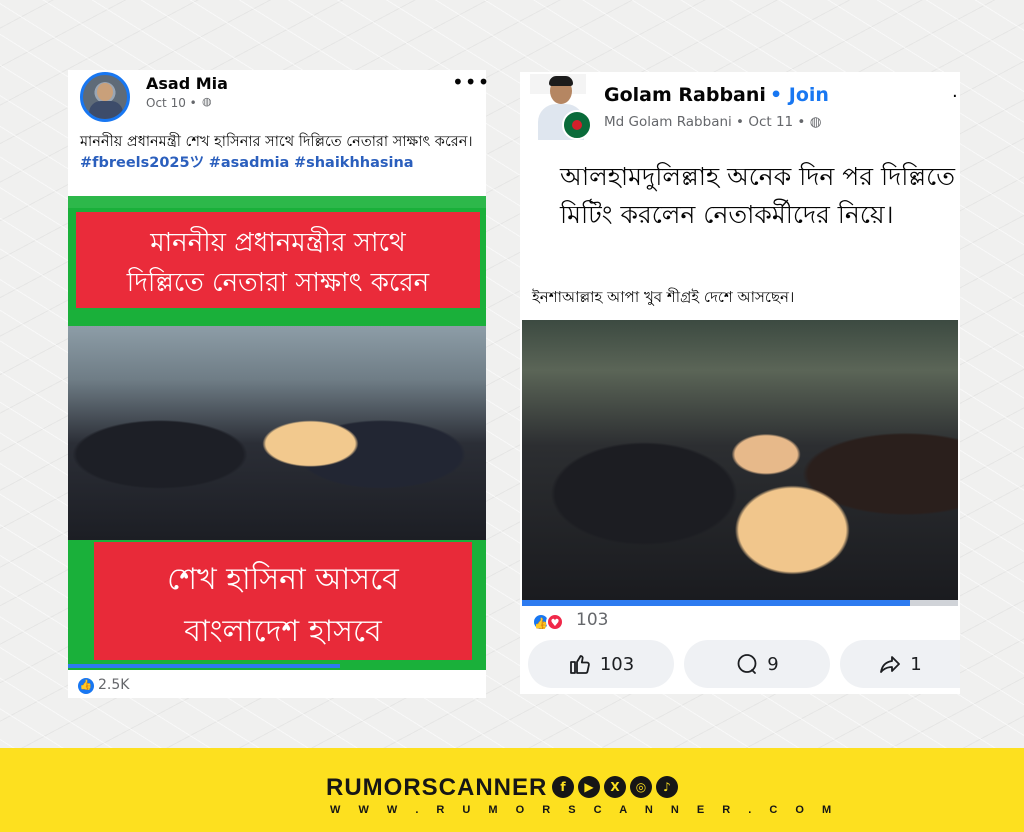 This screenshot has width=1024, height=832. Describe the element at coordinates (589, 787) in the screenshot. I see `youtube-icon: ▶` at that location.